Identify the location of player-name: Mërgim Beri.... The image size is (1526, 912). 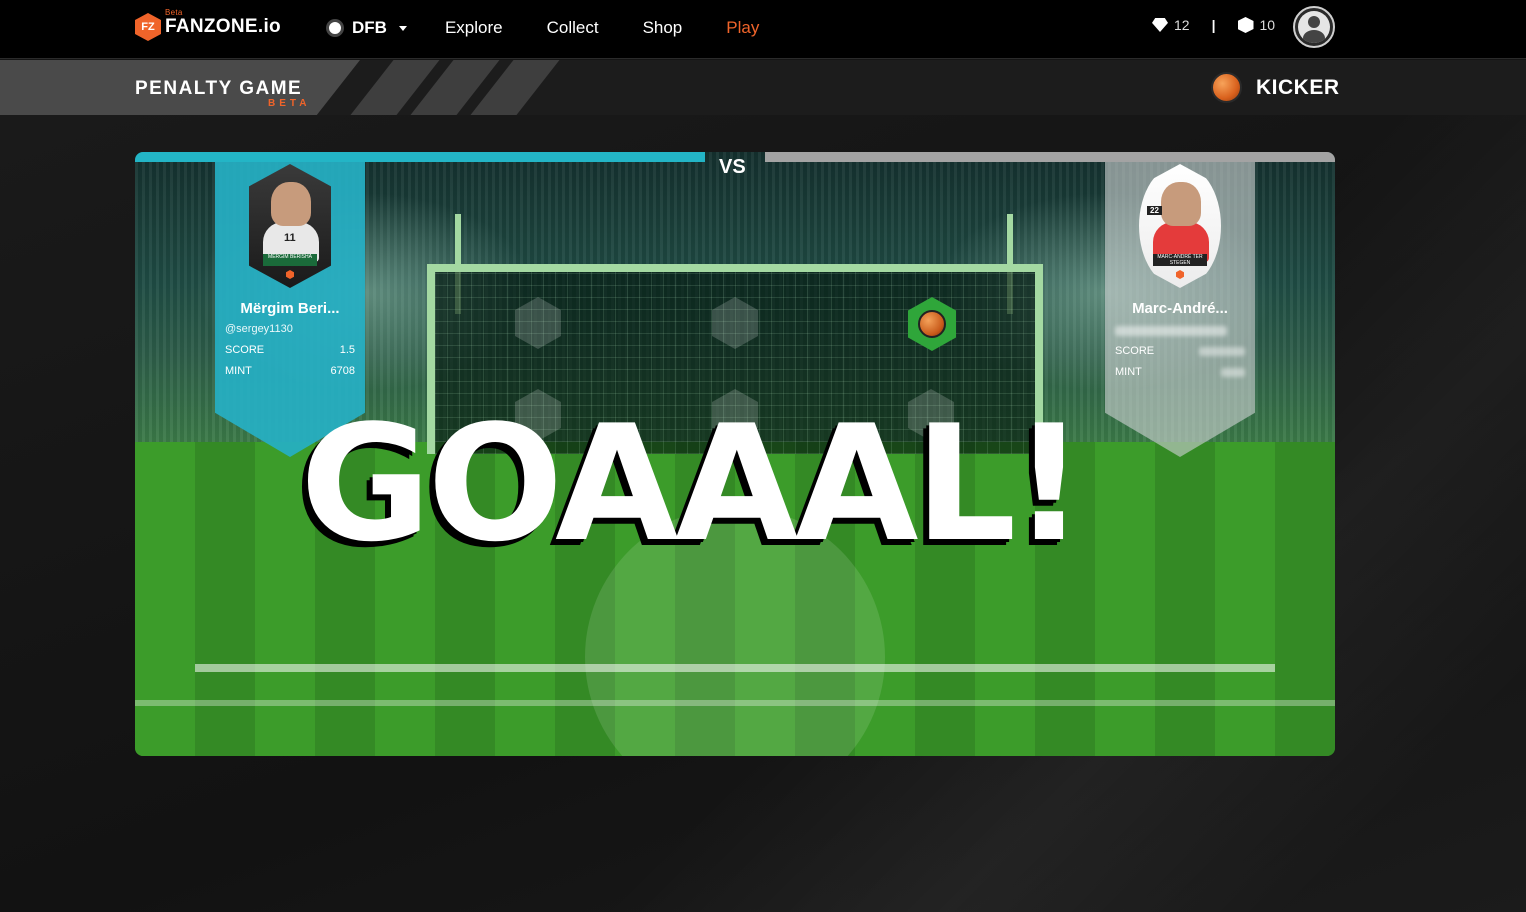
(290, 308).